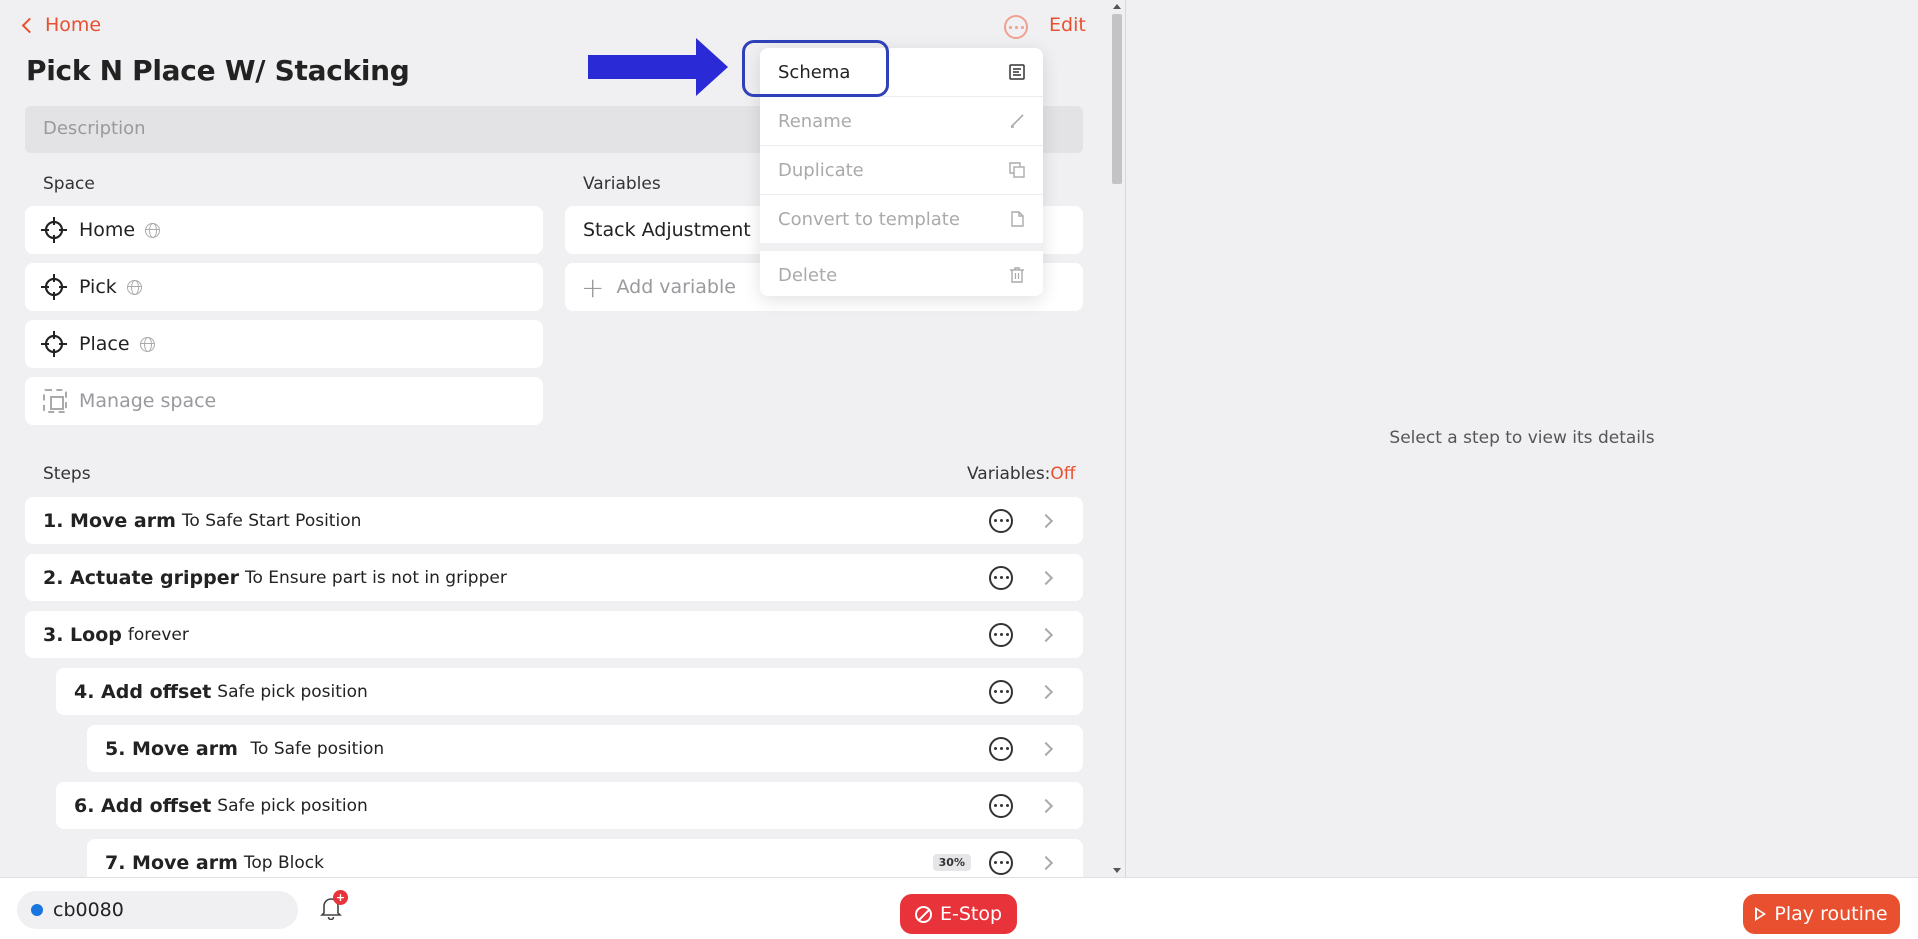 Image resolution: width=1918 pixels, height=939 pixels. Describe the element at coordinates (815, 121) in the screenshot. I see `menu-item-label: Rename` at that location.